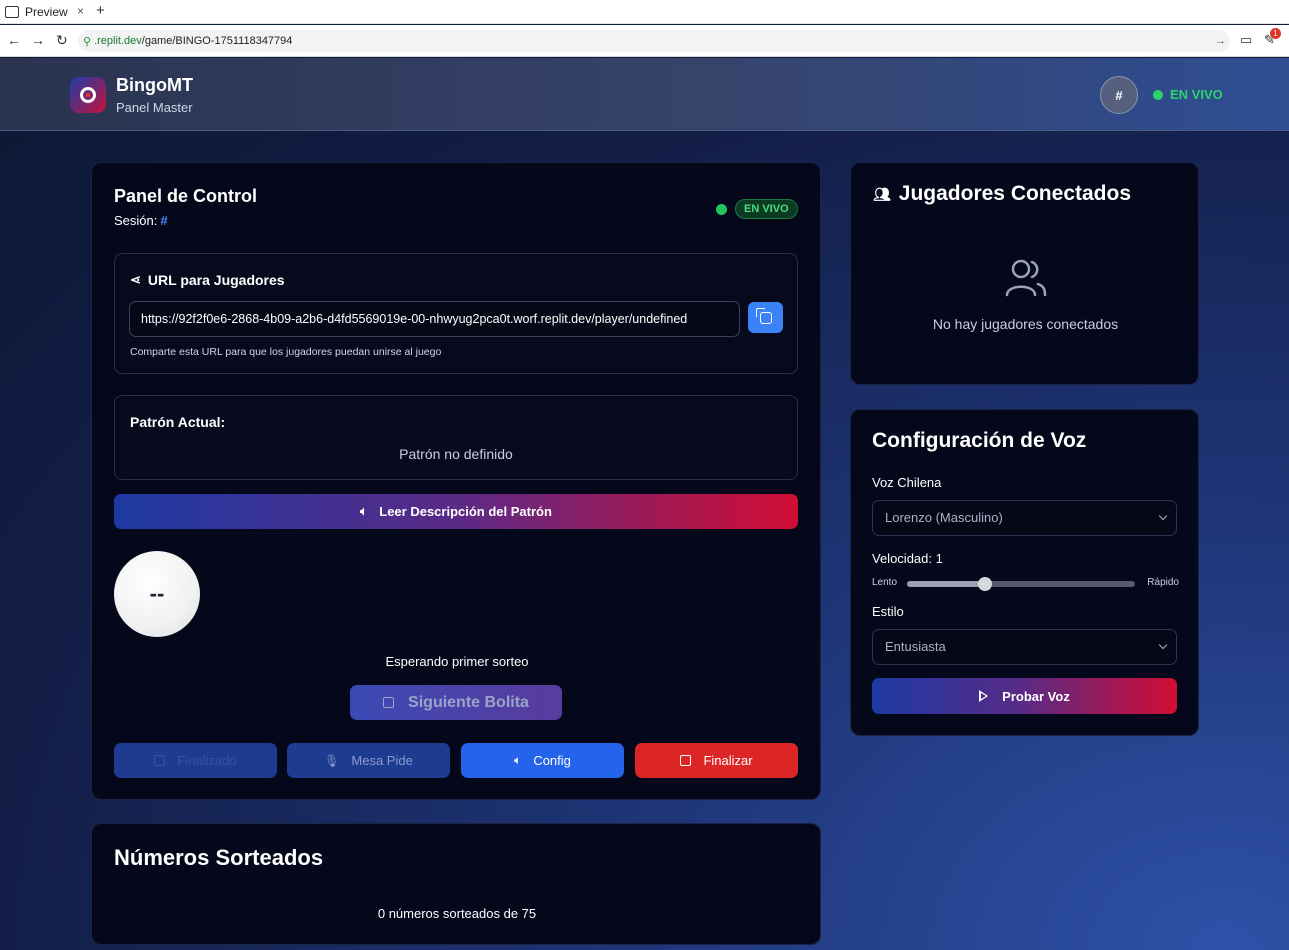  What do you see at coordinates (915, 646) in the screenshot?
I see `style-select-value: Entusiasta` at bounding box center [915, 646].